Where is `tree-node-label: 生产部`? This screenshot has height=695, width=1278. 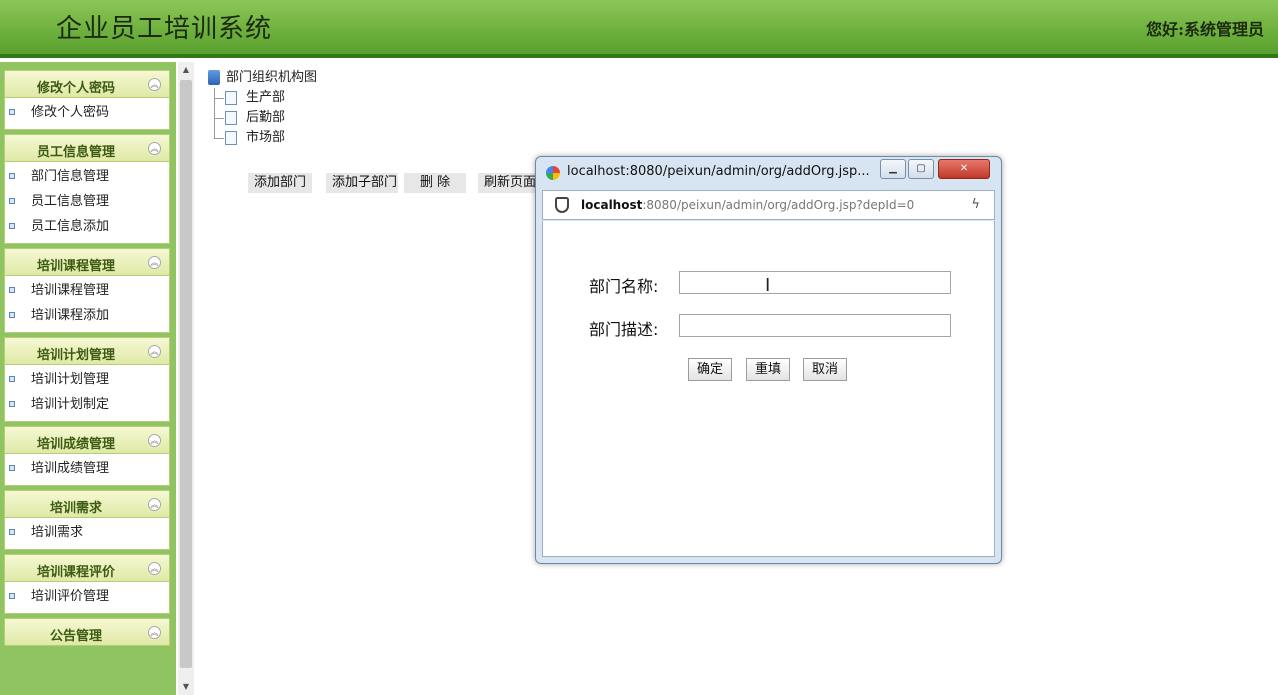 tree-node-label: 生产部 is located at coordinates (266, 97).